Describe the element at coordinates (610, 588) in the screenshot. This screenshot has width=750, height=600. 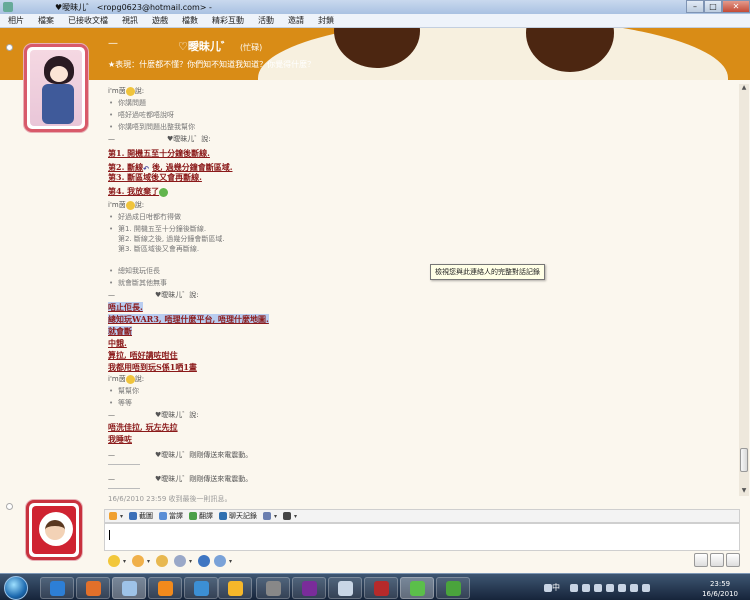
I see `tray-msn-icon` at that location.